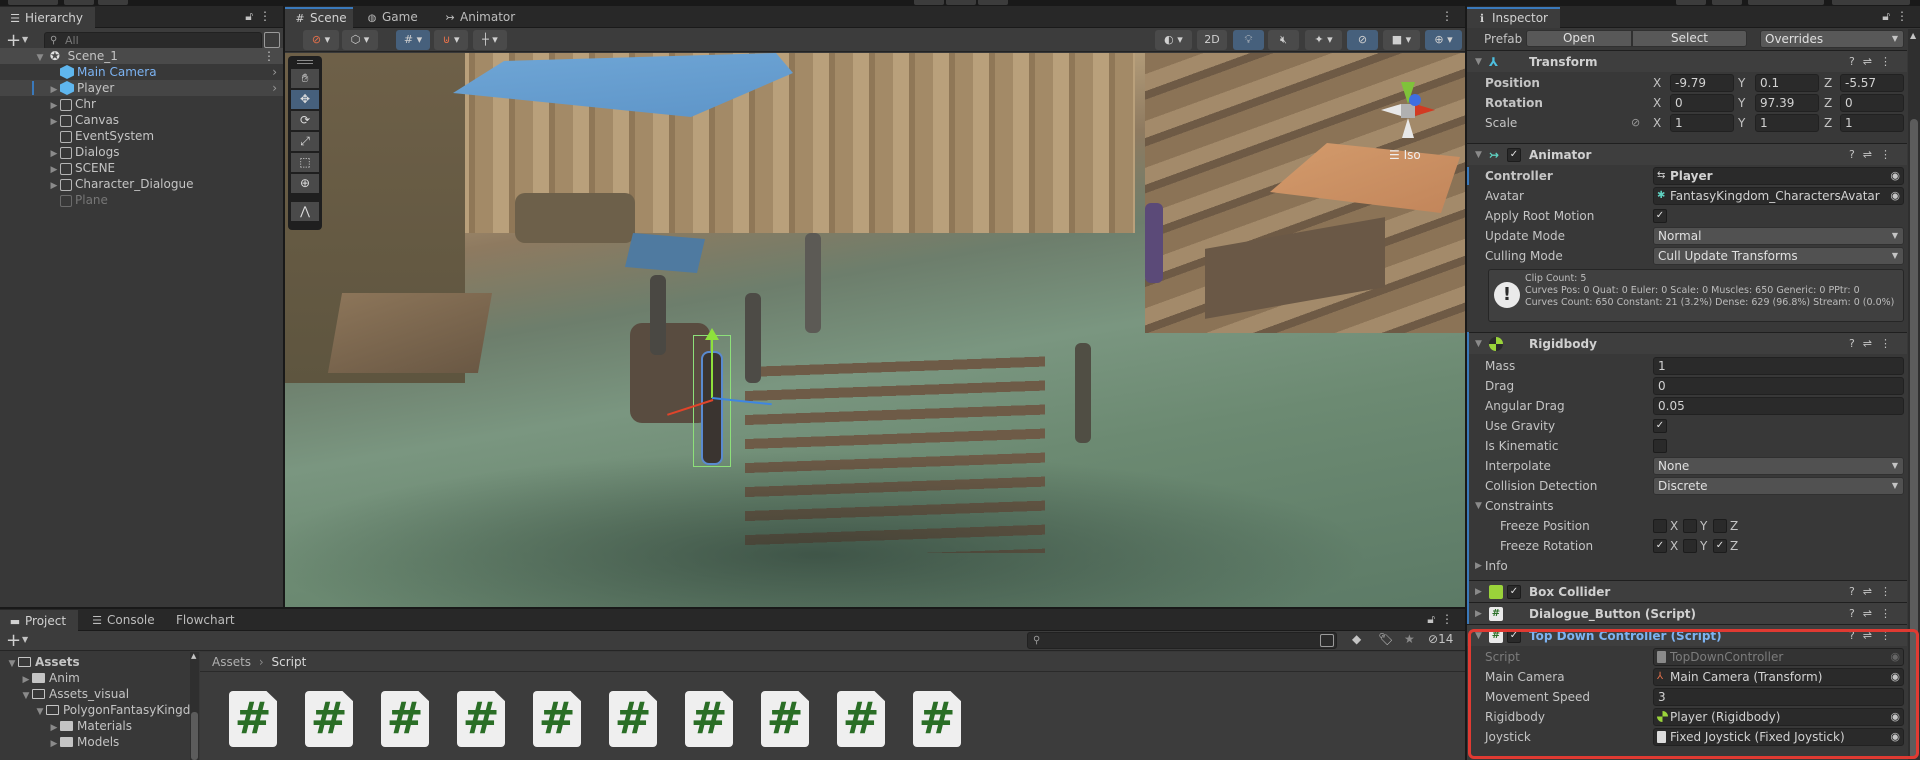 Image resolution: width=1920 pixels, height=760 pixels. I want to click on position-y-field: 0.1, so click(1787, 83).